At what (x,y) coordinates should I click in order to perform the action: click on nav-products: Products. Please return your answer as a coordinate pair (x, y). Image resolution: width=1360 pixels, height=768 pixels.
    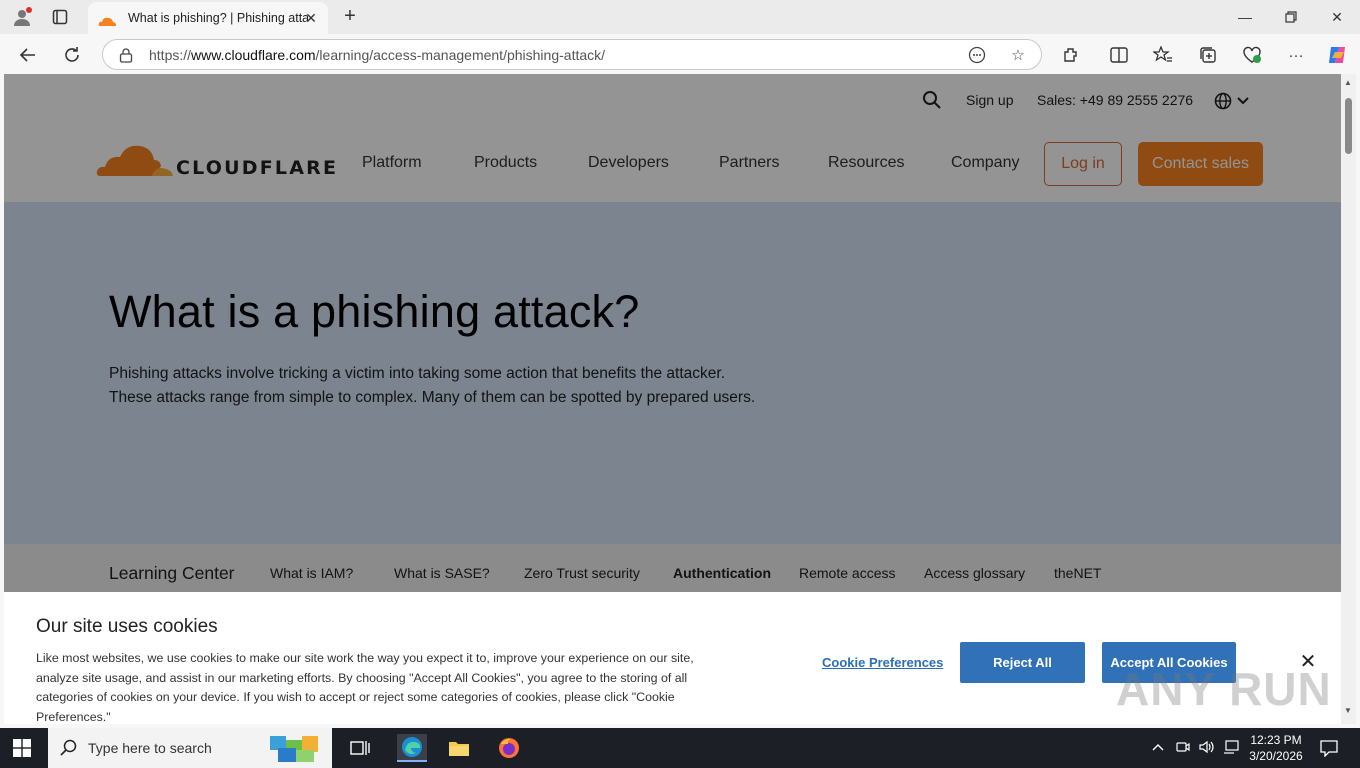
    Looking at the image, I should click on (505, 163).